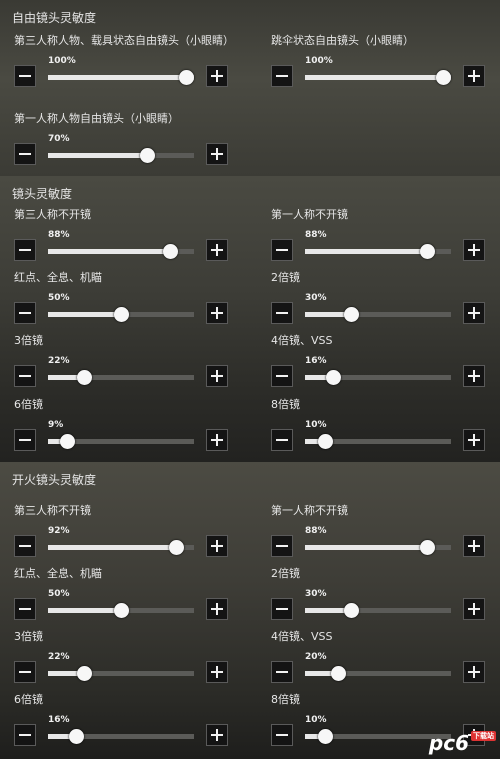 The image size is (500, 759). I want to click on watermark-sub: 下载站, so click(483, 736).